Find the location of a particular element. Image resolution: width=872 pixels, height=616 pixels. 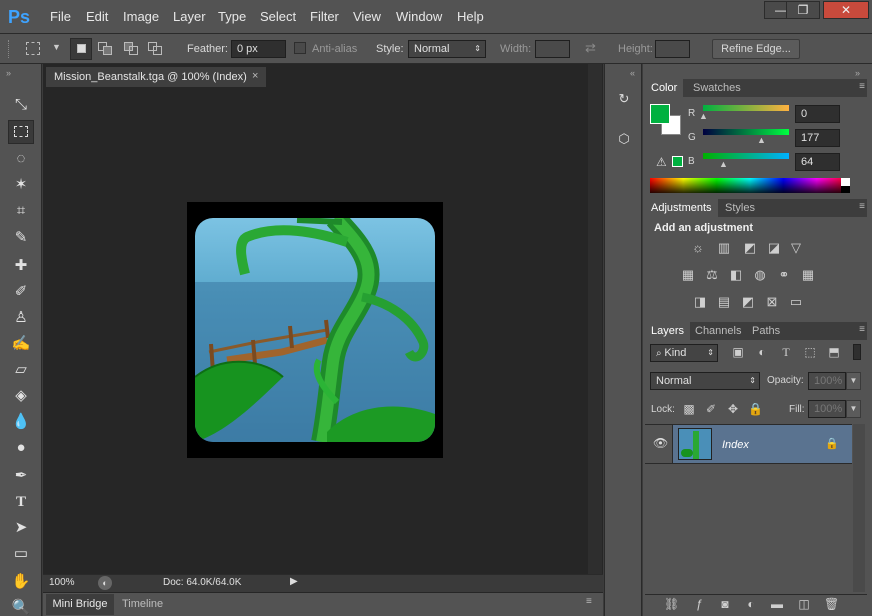

tab-timeline: Timeline is located at coordinates (142, 604).